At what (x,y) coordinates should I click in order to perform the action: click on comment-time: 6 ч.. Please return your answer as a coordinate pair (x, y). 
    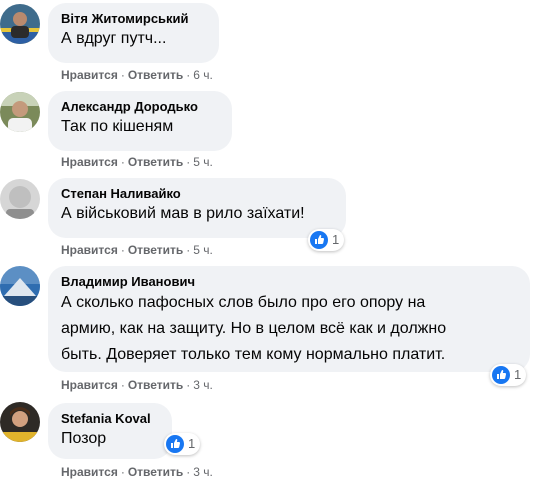
    Looking at the image, I should click on (203, 75).